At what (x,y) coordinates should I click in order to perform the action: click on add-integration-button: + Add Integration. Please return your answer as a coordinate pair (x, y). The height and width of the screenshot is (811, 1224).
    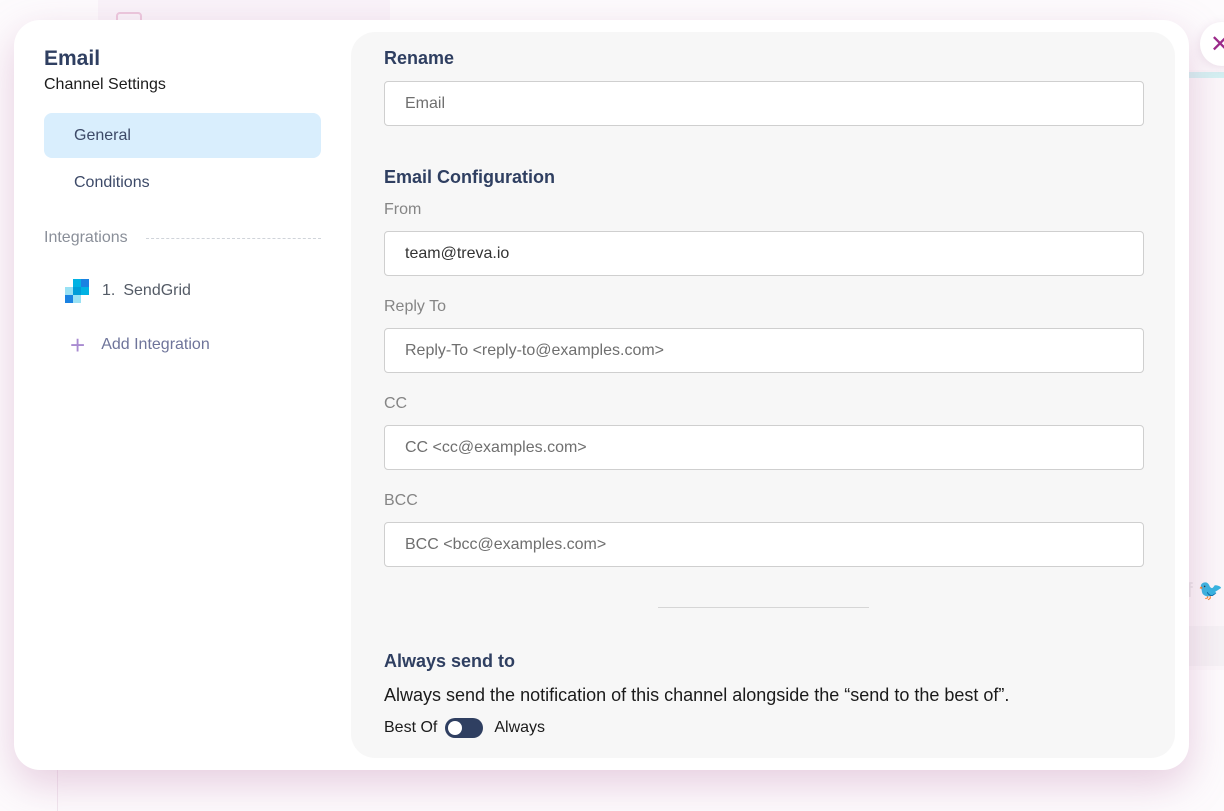
    Looking at the image, I should click on (182, 345).